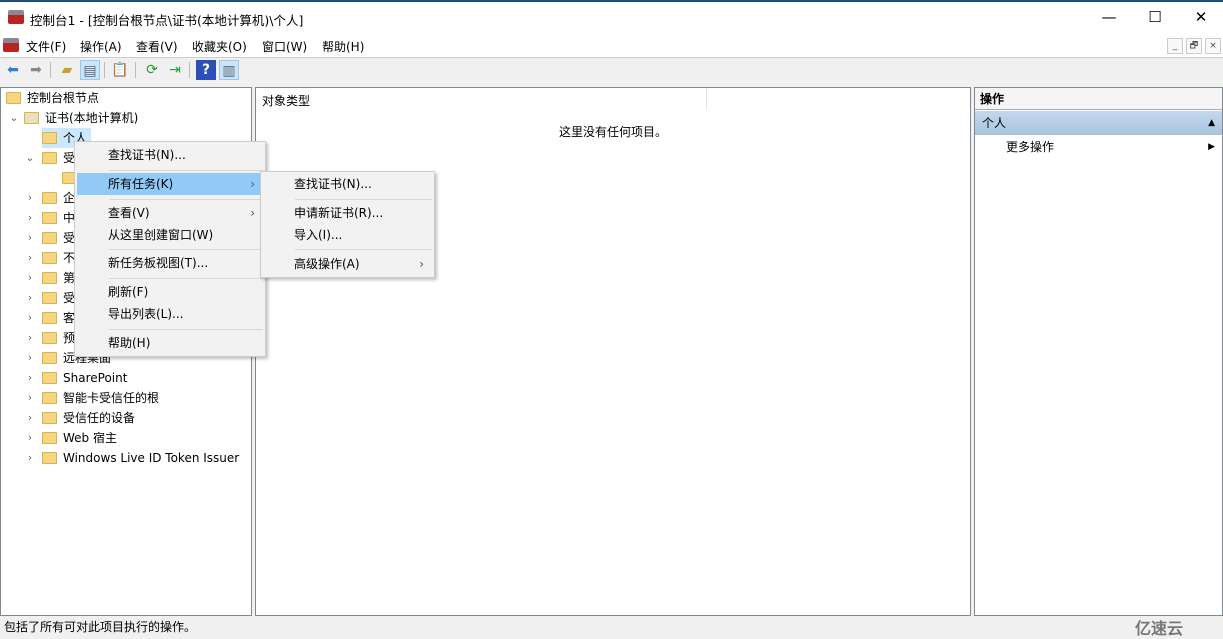 Image resolution: width=1223 pixels, height=639 pixels. Describe the element at coordinates (1175, 46) in the screenshot. I see `mdi-minimize-button: _` at that location.